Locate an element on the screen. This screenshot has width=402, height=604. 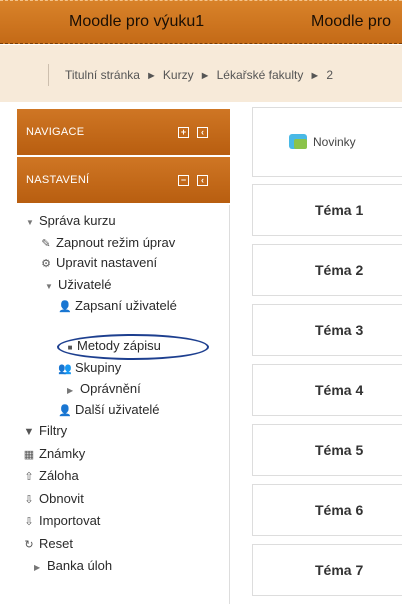
topic-title: Téma 7 is located at coordinates (339, 570).